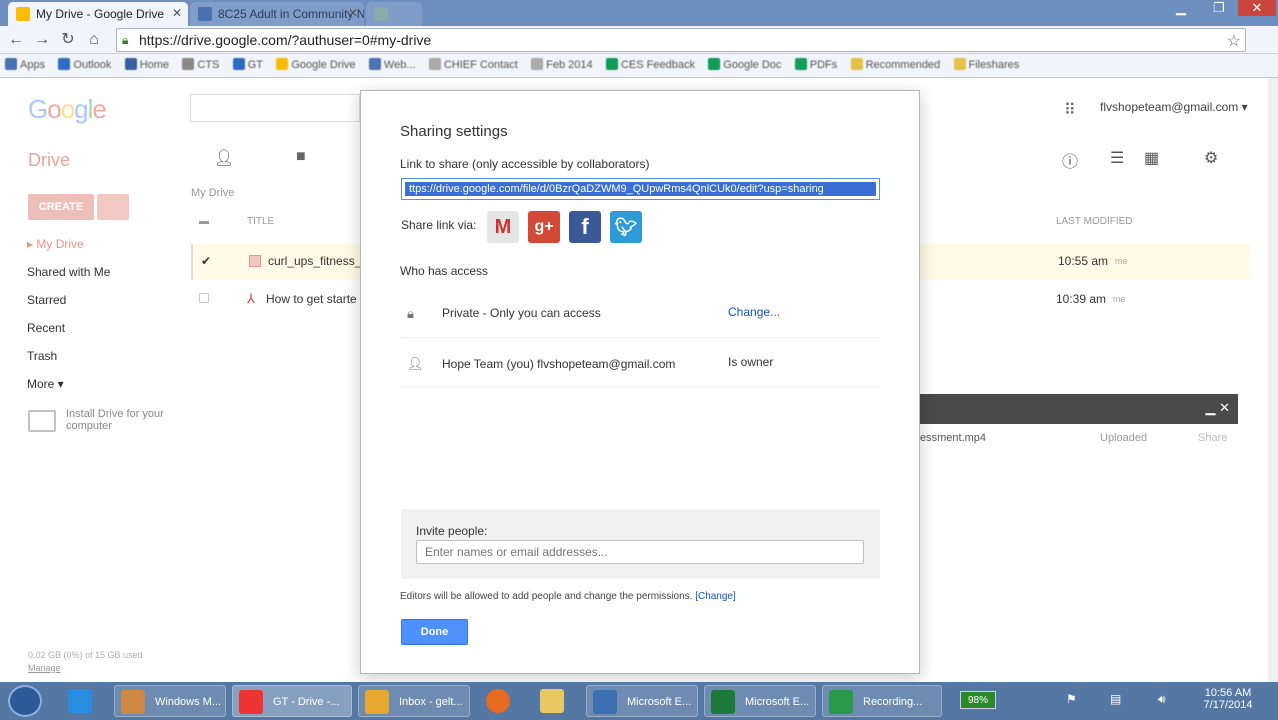 The image size is (1278, 720). What do you see at coordinates (82, 701) in the screenshot?
I see `taskbar-ie` at bounding box center [82, 701].